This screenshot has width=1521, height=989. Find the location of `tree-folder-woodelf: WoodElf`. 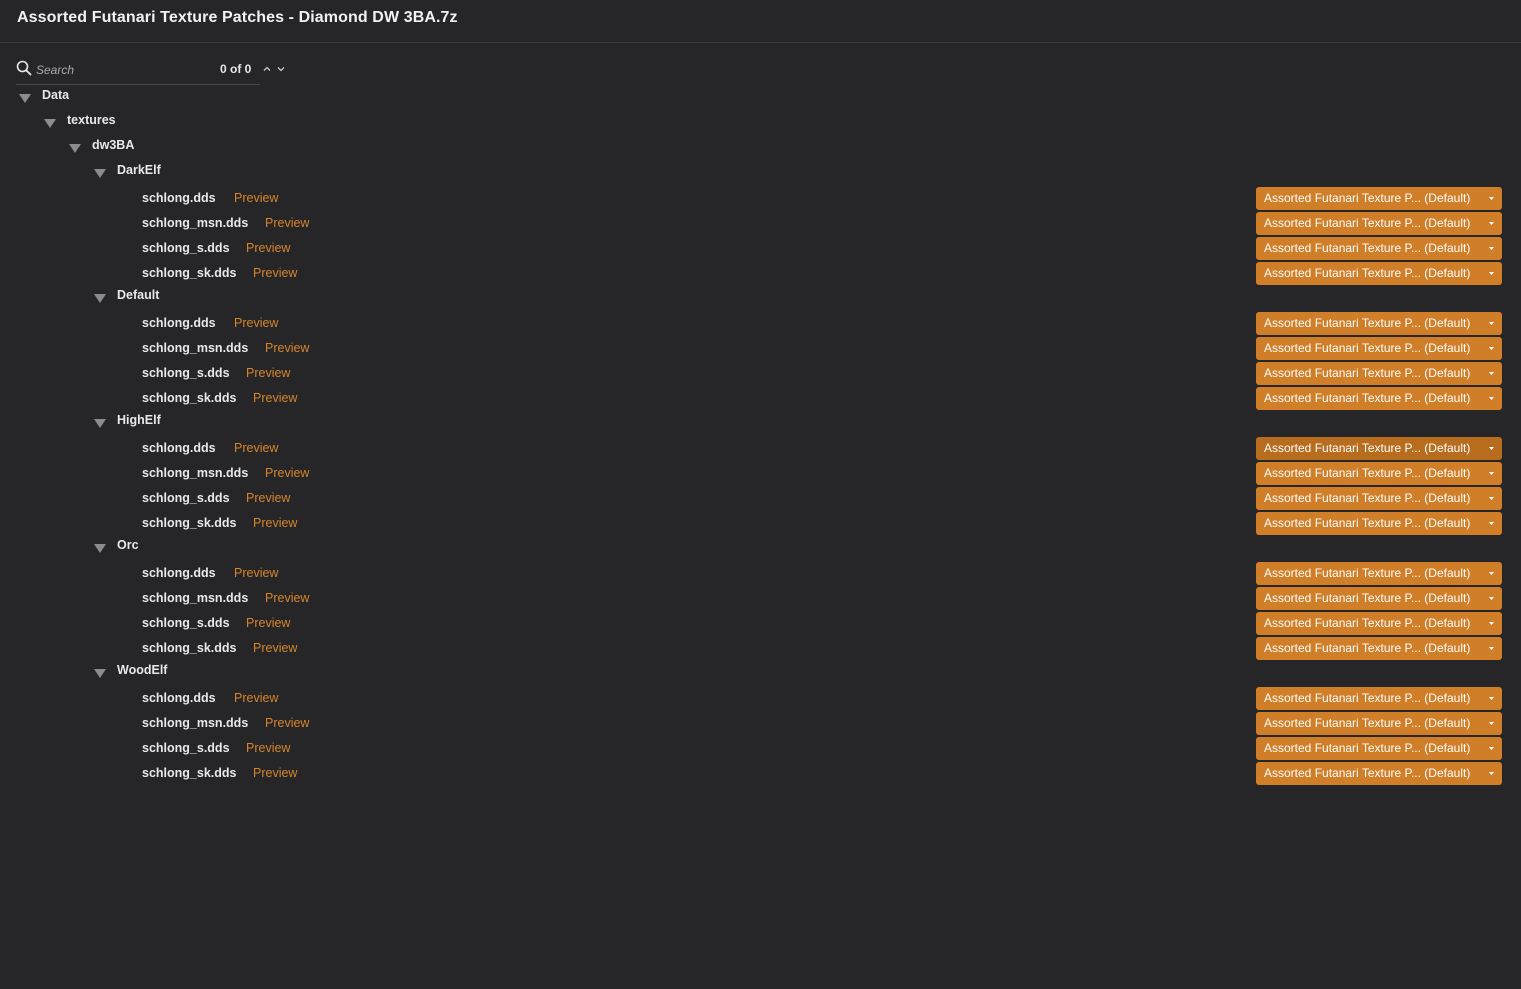

tree-folder-woodelf: WoodElf is located at coordinates (760, 672).